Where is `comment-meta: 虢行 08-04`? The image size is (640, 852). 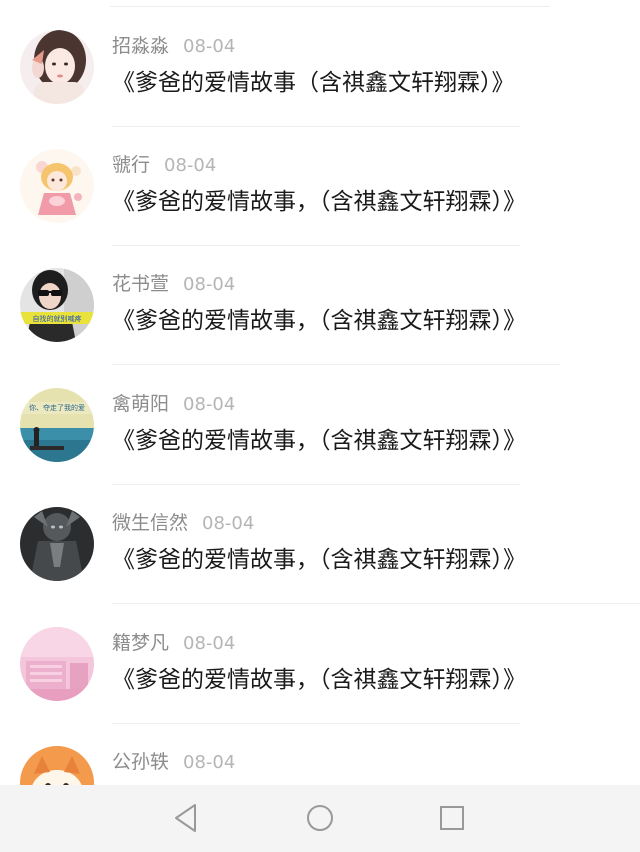 comment-meta: 虢行 08-04 is located at coordinates (164, 165).